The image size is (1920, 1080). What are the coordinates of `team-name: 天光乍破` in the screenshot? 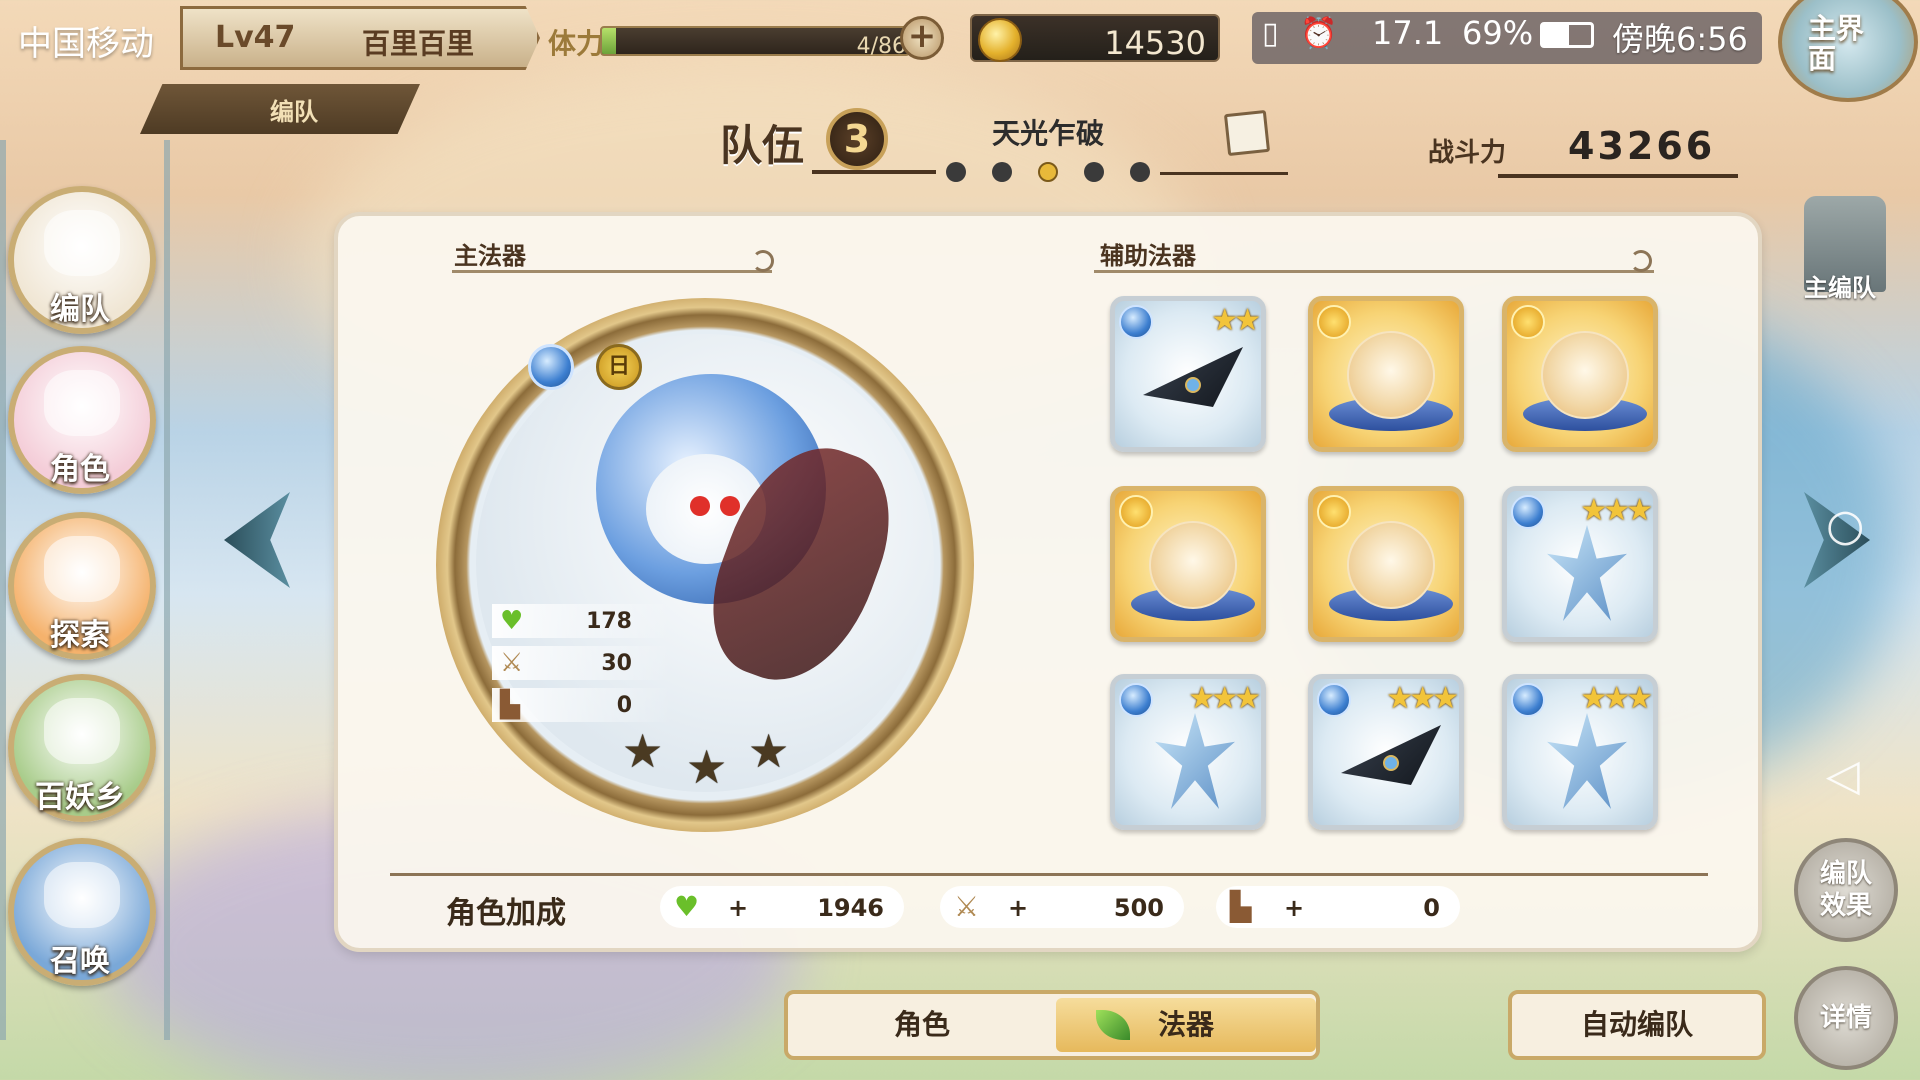 It's located at (1048, 133).